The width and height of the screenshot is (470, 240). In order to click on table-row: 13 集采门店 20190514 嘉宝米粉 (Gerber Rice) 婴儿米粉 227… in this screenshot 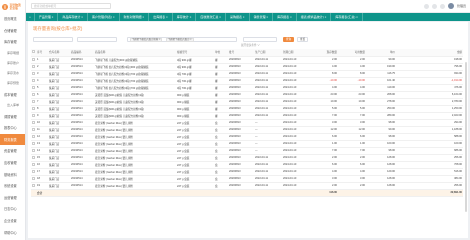, I will do `click(247, 144)`.